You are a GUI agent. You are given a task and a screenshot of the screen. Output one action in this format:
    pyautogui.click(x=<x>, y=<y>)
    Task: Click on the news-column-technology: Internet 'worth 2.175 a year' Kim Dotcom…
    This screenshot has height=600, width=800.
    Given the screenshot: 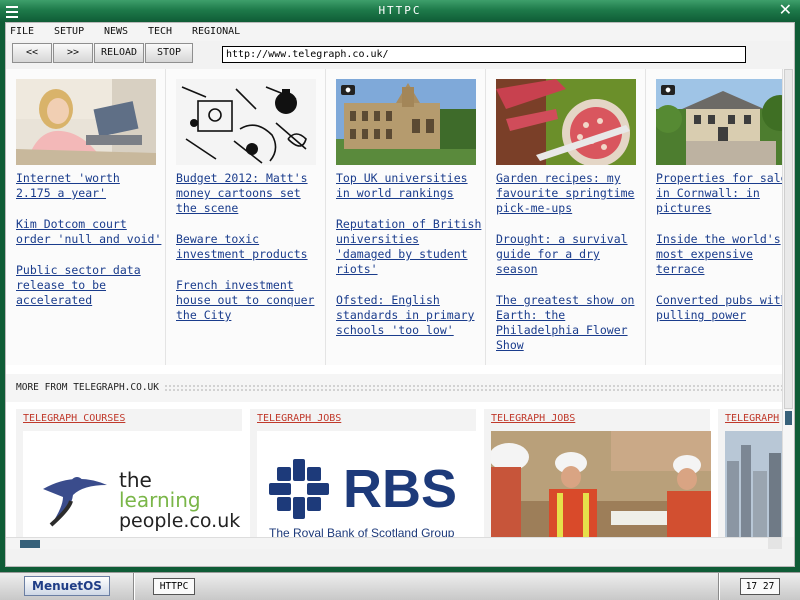 What is the action you would take?
    pyautogui.click(x=86, y=217)
    